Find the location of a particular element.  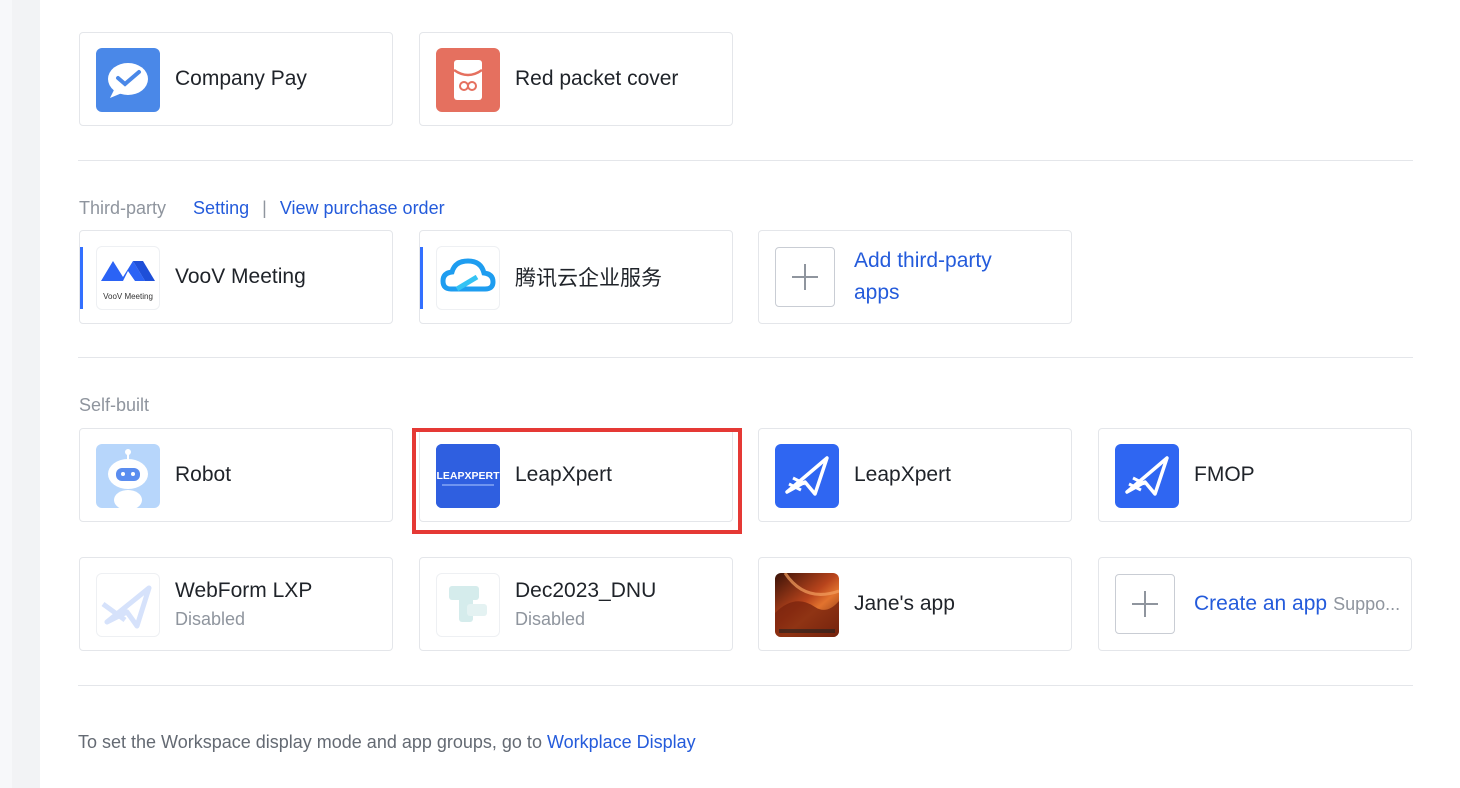

app-card-leapxpert-1: LEAPXPERT LeapXpert is located at coordinates (576, 475).